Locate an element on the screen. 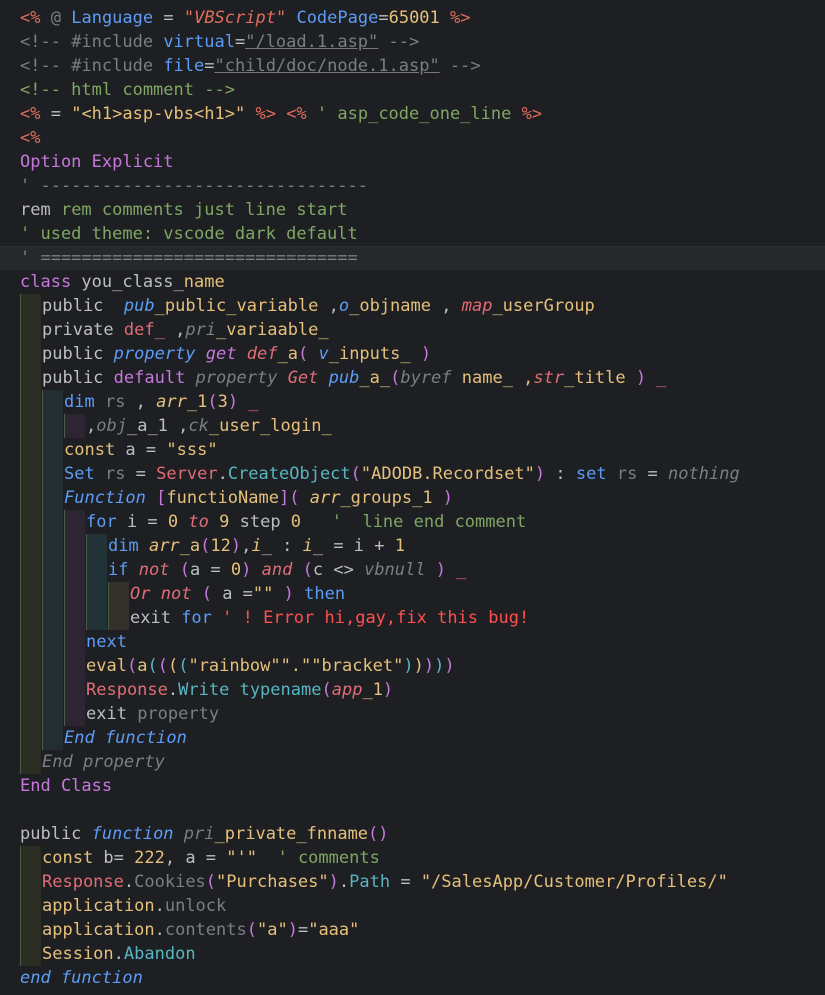 This screenshot has height=995, width=825. code-line-text: rem rem comments just line start is located at coordinates (184, 210).